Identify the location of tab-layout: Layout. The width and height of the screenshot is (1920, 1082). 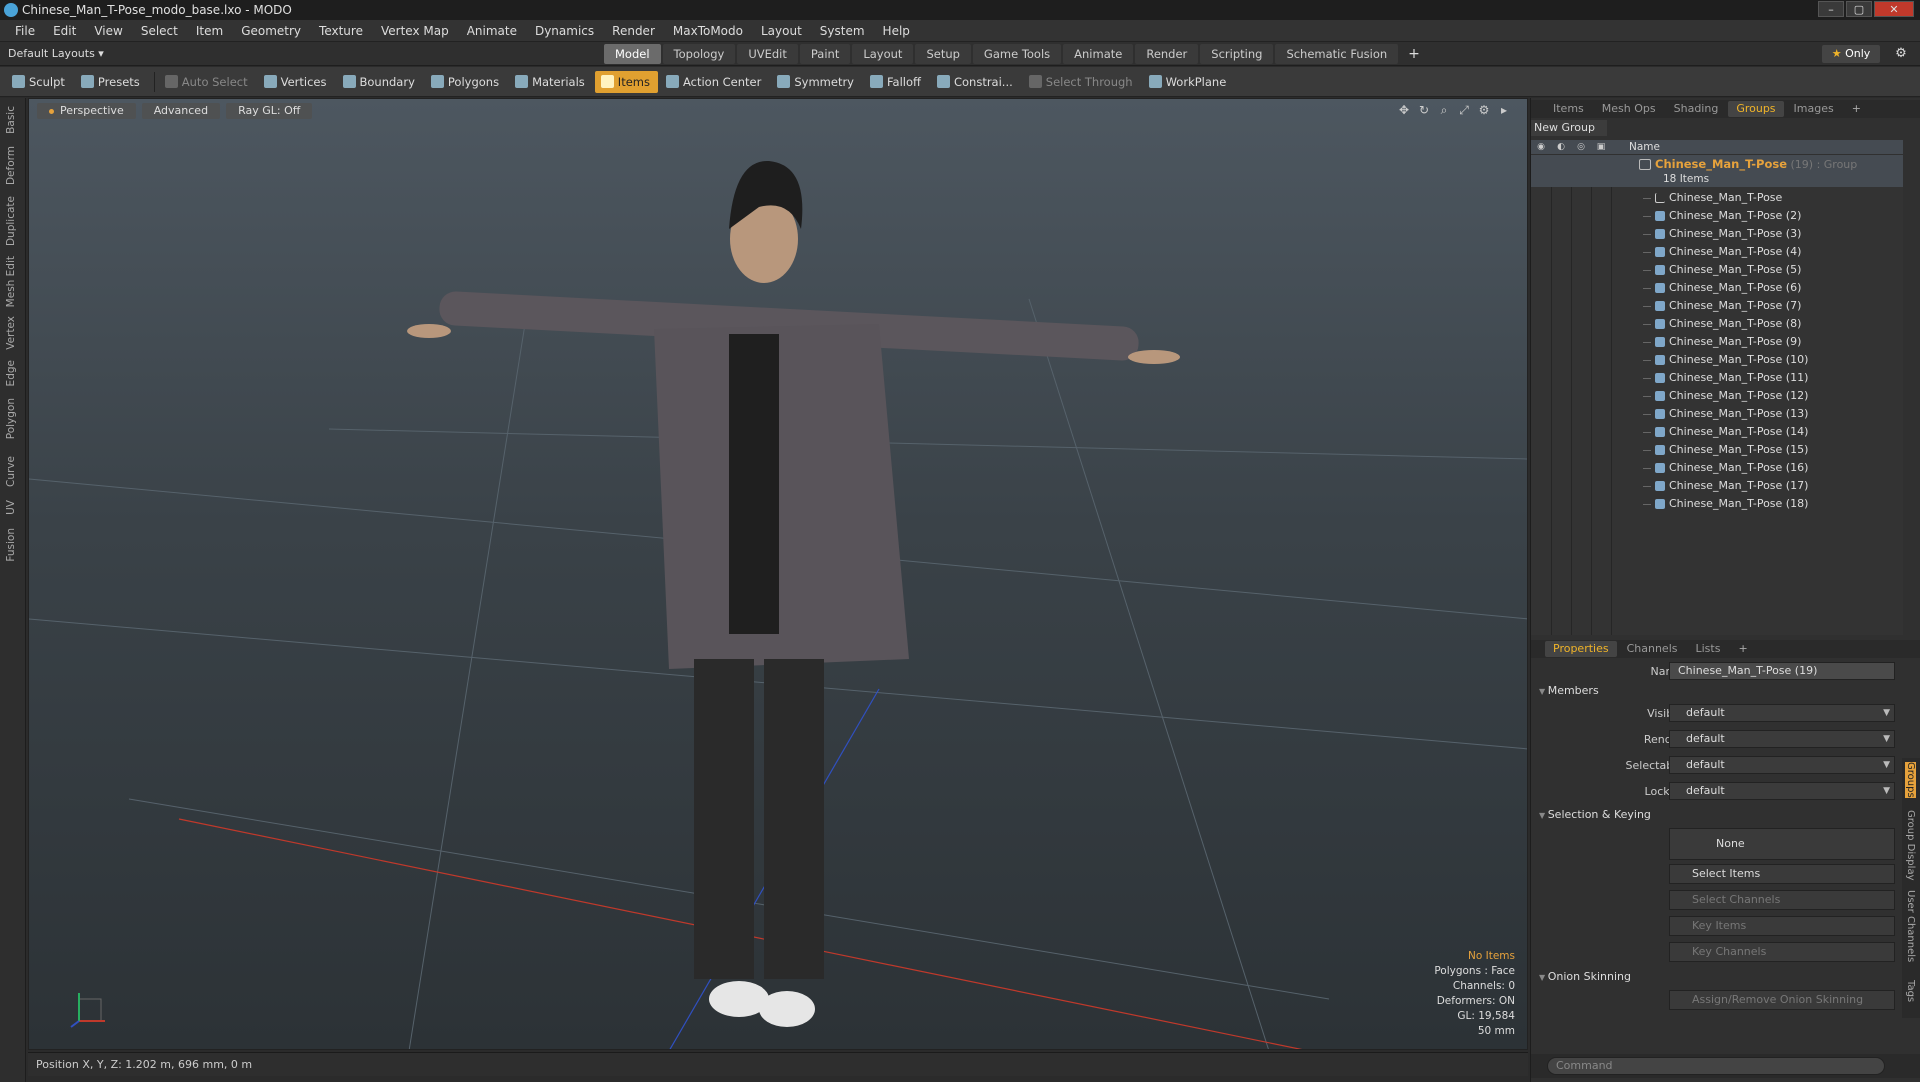
(883, 54).